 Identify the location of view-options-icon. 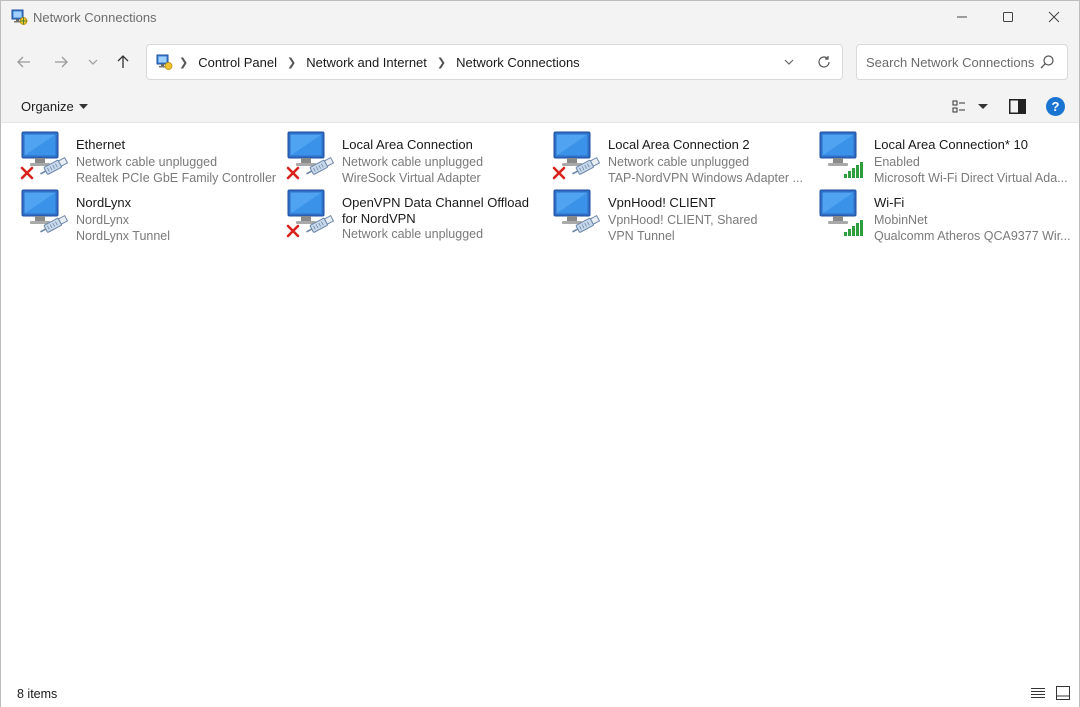
(958, 106).